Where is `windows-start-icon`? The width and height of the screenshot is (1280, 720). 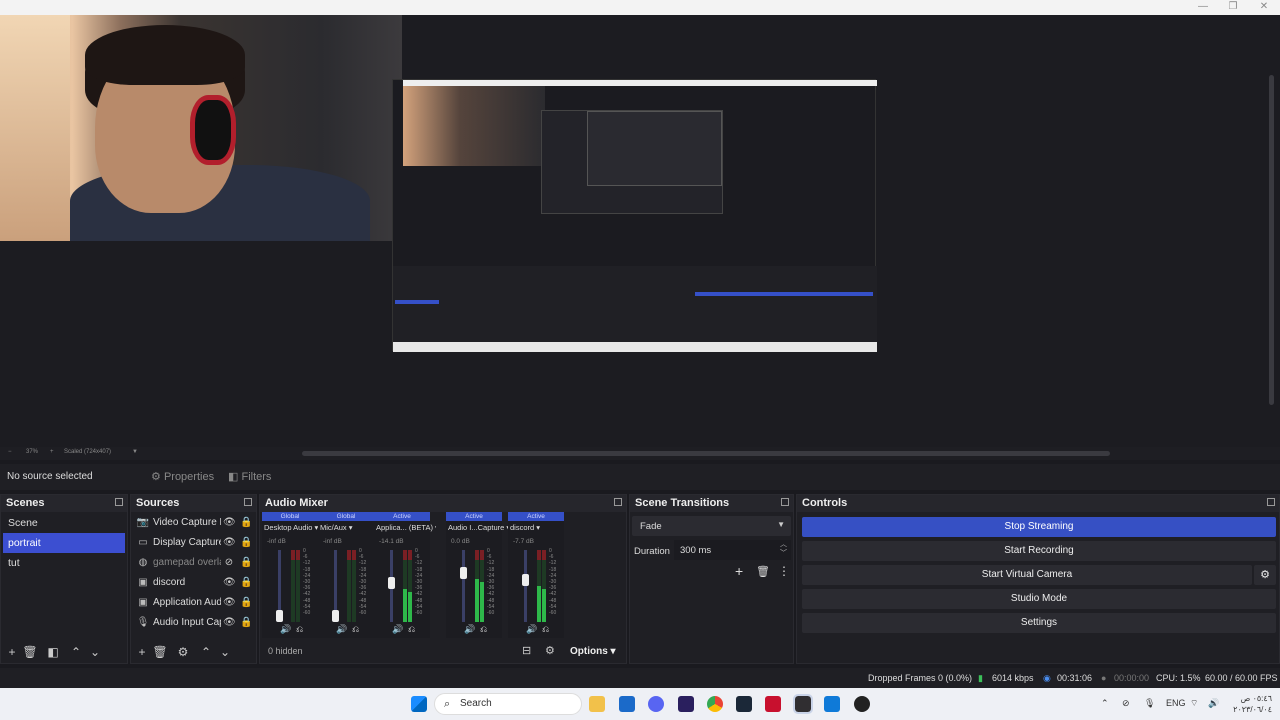 windows-start-icon is located at coordinates (419, 704).